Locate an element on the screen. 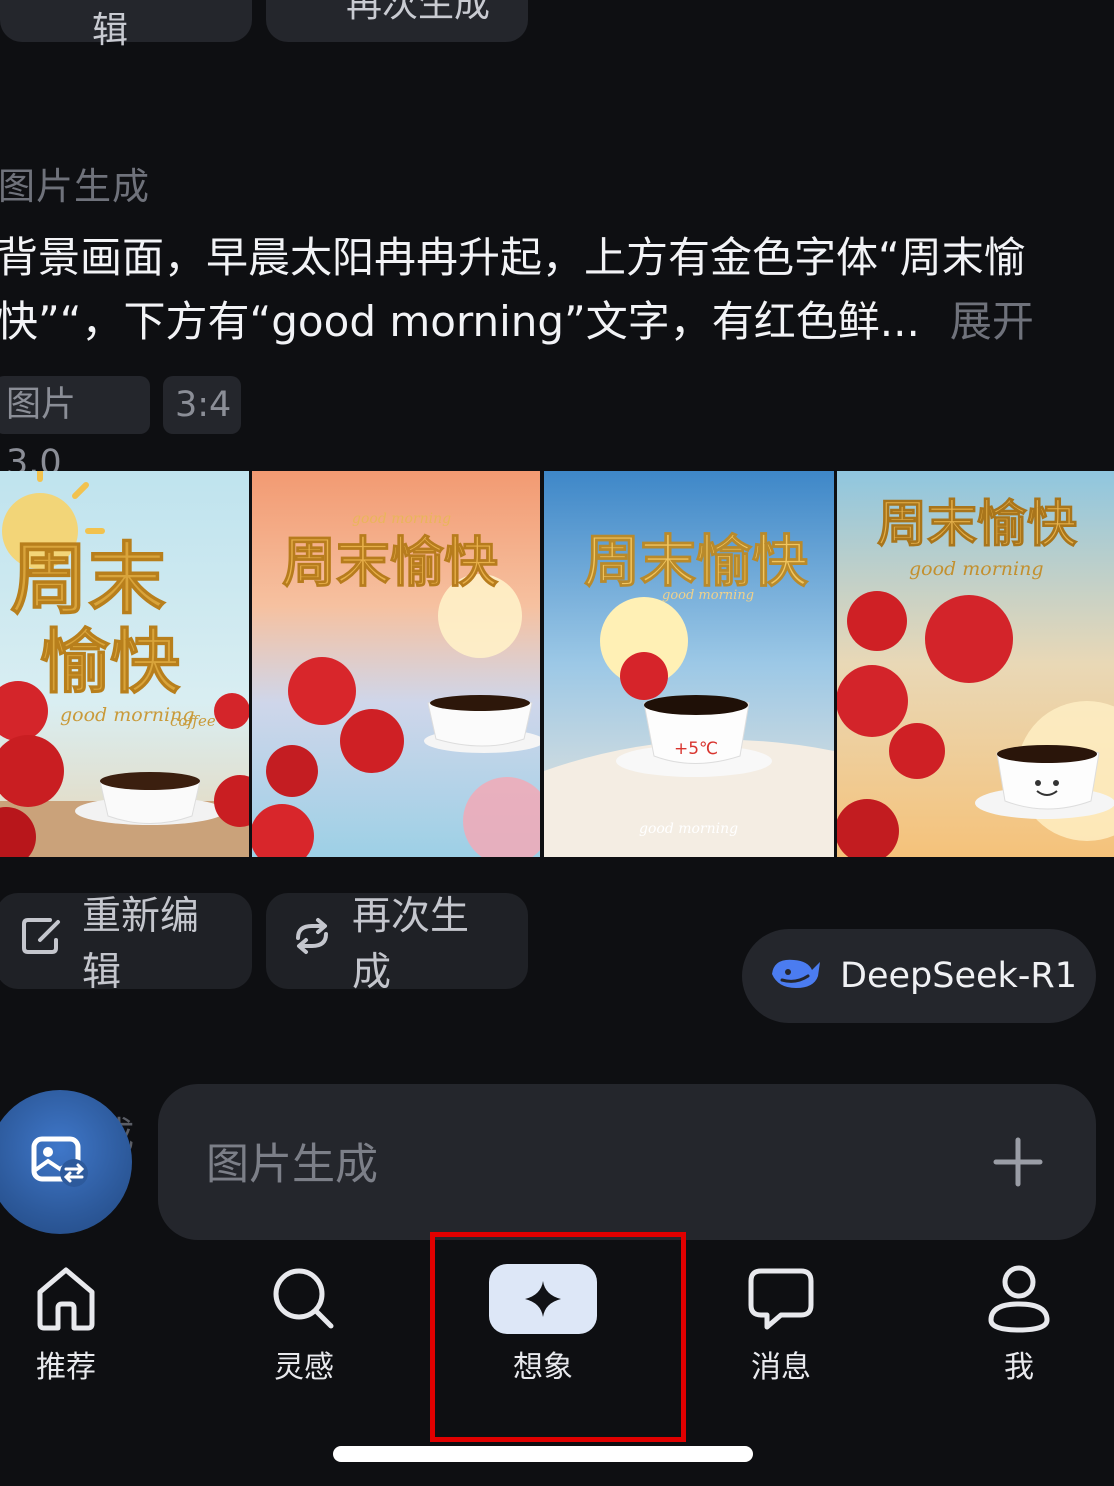 The width and height of the screenshot is (1114, 1486). person-icon is located at coordinates (1019, 1299).